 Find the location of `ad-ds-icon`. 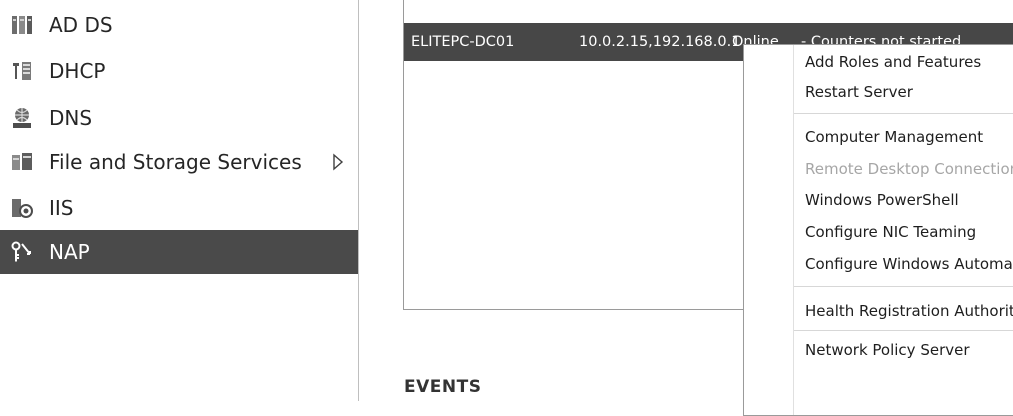

ad-ds-icon is located at coordinates (22, 25).